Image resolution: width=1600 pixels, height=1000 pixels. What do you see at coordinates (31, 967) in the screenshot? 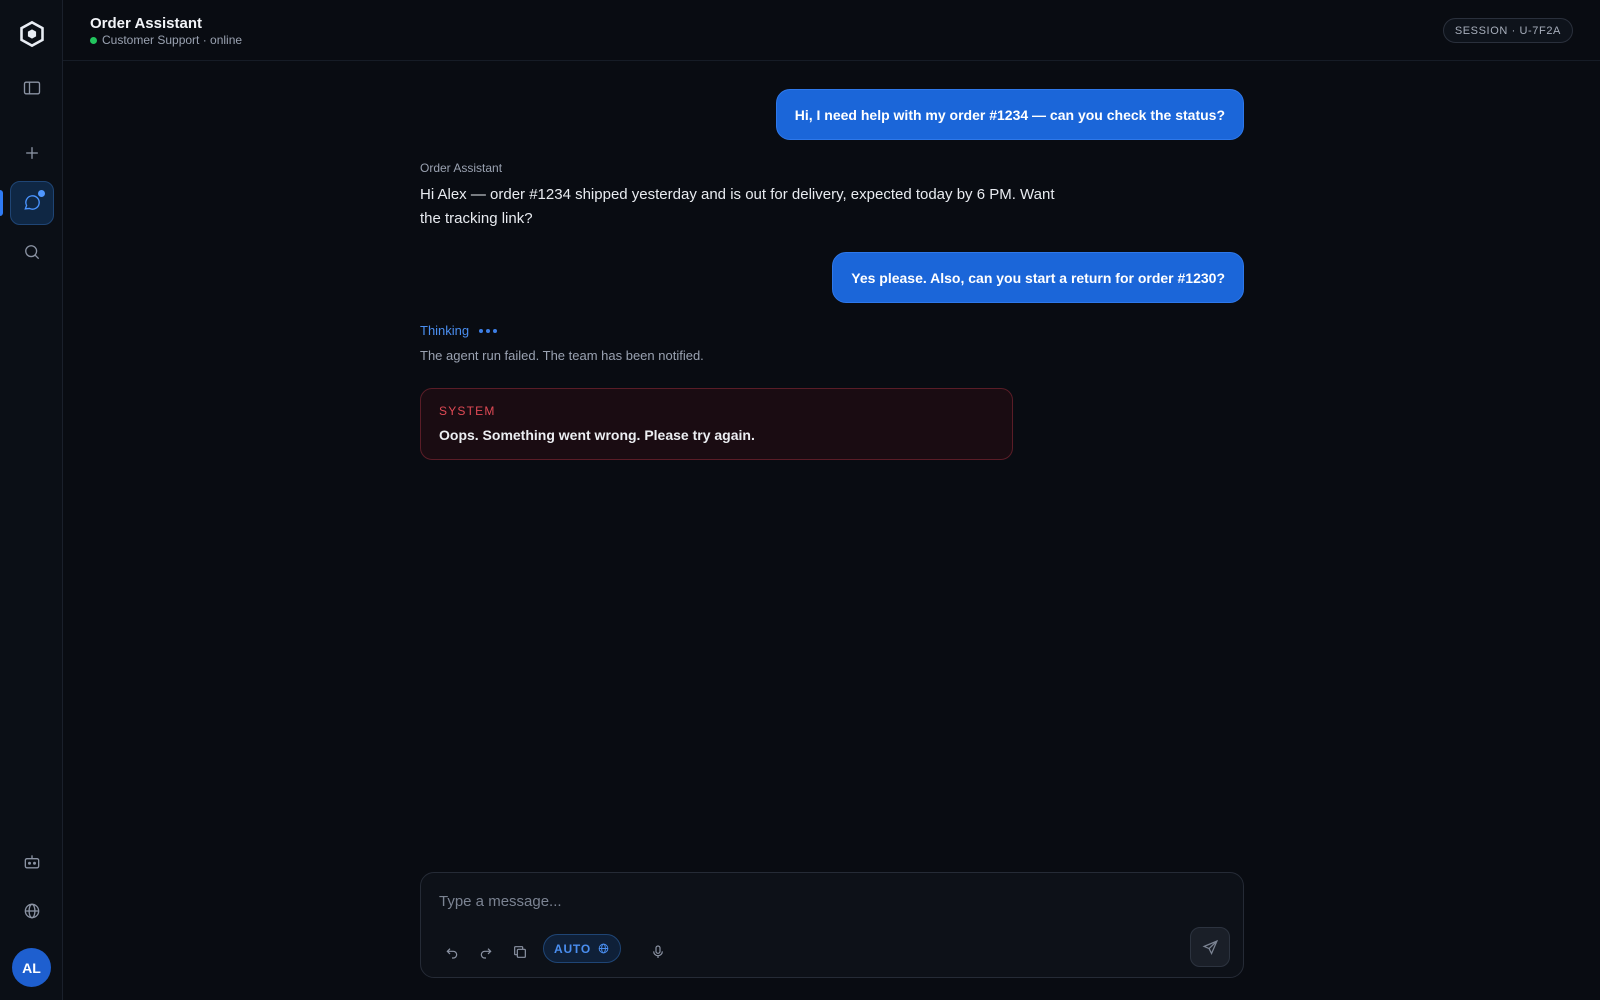
I see `avatar: AL` at bounding box center [31, 967].